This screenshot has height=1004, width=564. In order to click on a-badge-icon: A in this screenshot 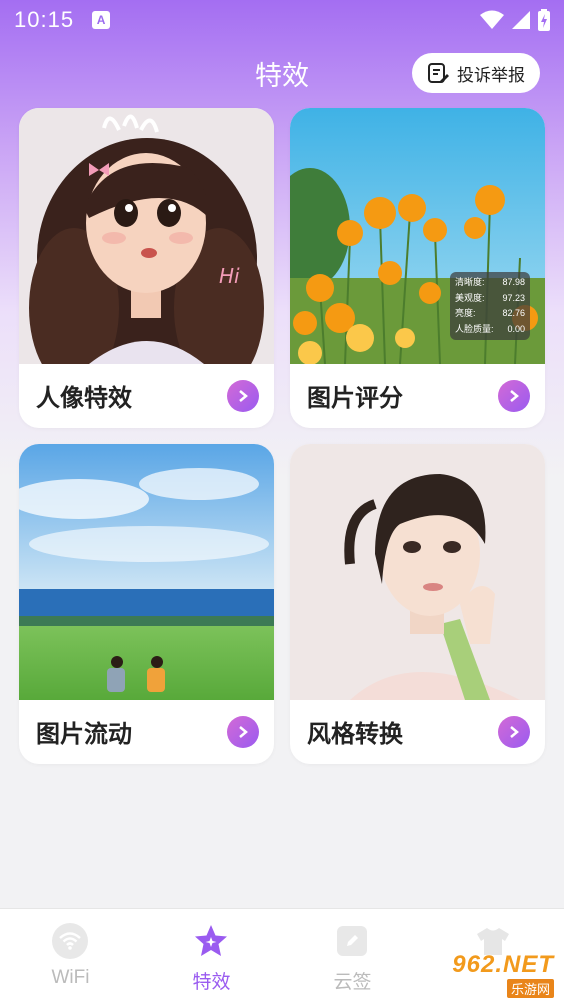, I will do `click(101, 20)`.